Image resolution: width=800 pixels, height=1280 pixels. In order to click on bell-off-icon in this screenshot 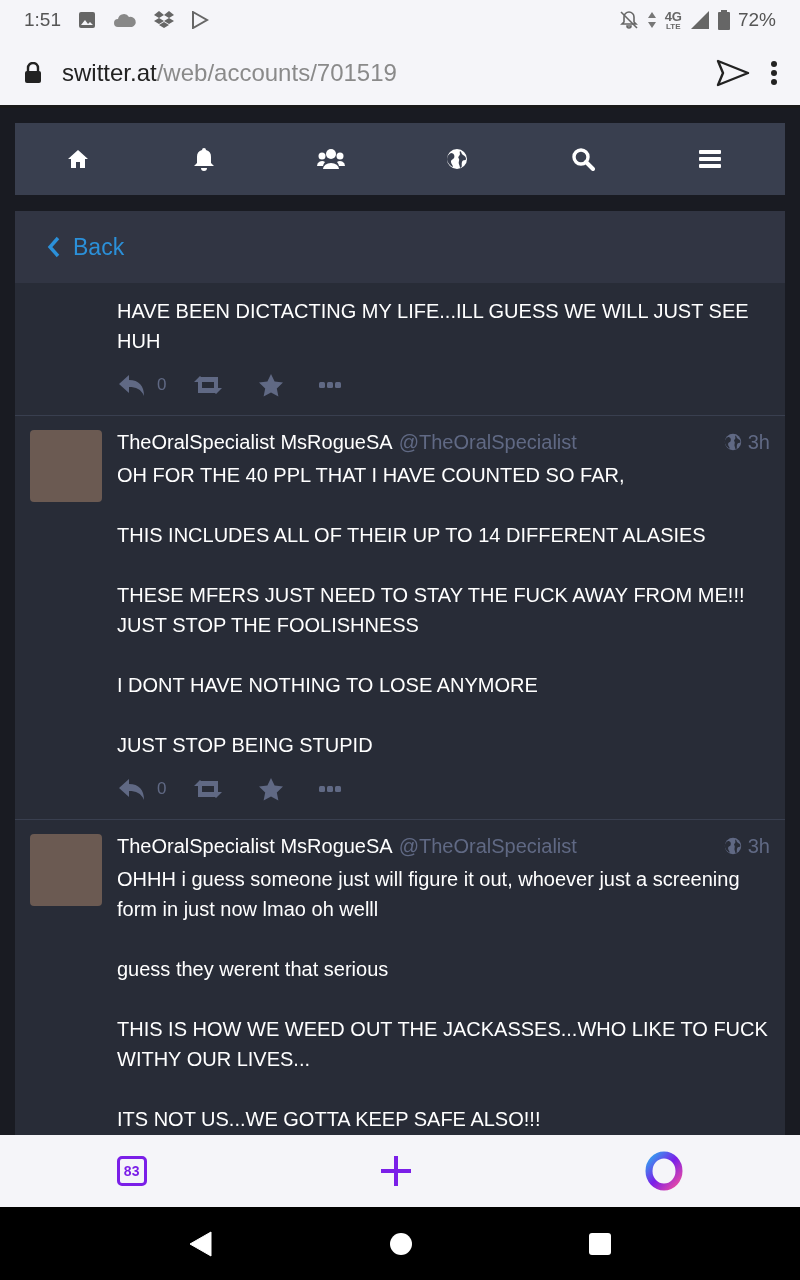, I will do `click(628, 20)`.